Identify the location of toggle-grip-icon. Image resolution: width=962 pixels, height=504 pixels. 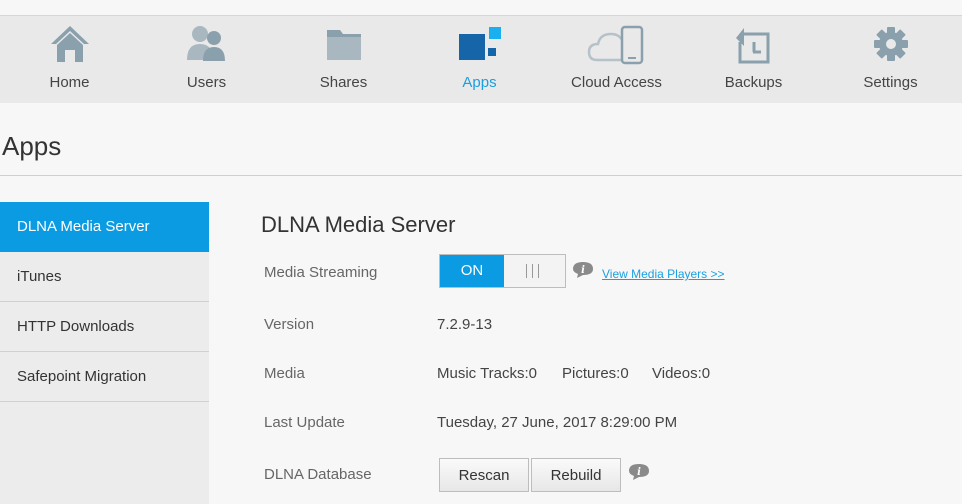
(533, 271).